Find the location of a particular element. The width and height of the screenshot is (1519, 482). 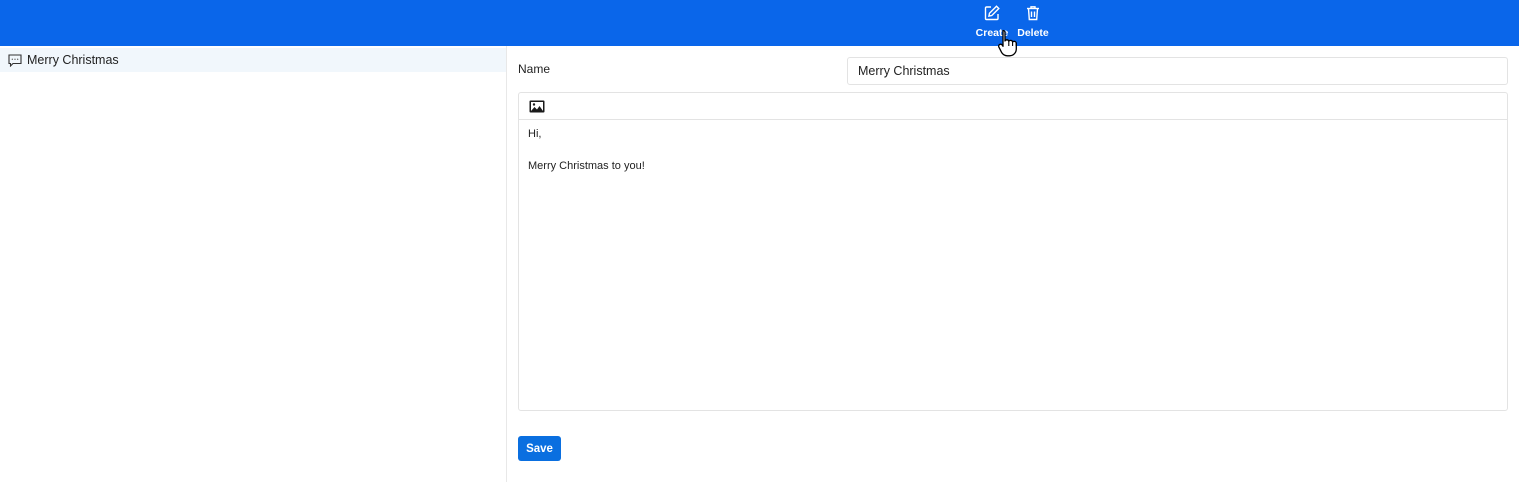

create-button-label: Create is located at coordinates (992, 33).